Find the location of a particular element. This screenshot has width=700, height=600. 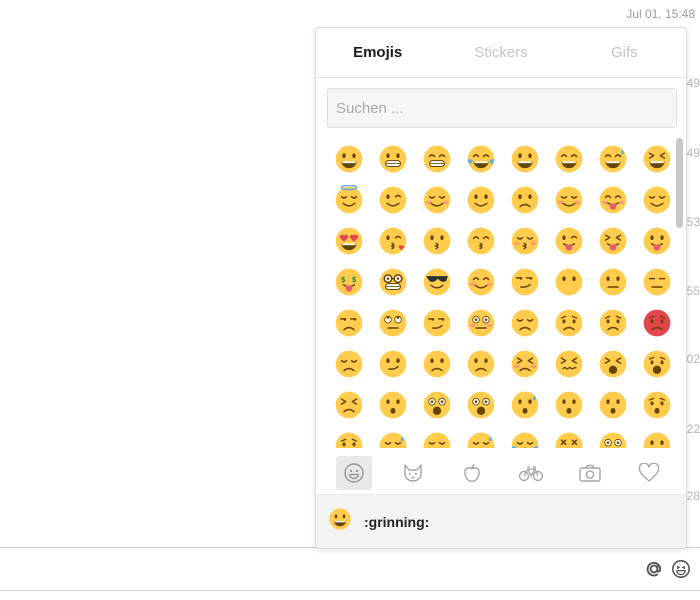

emoji-category-bar is located at coordinates (501, 473).